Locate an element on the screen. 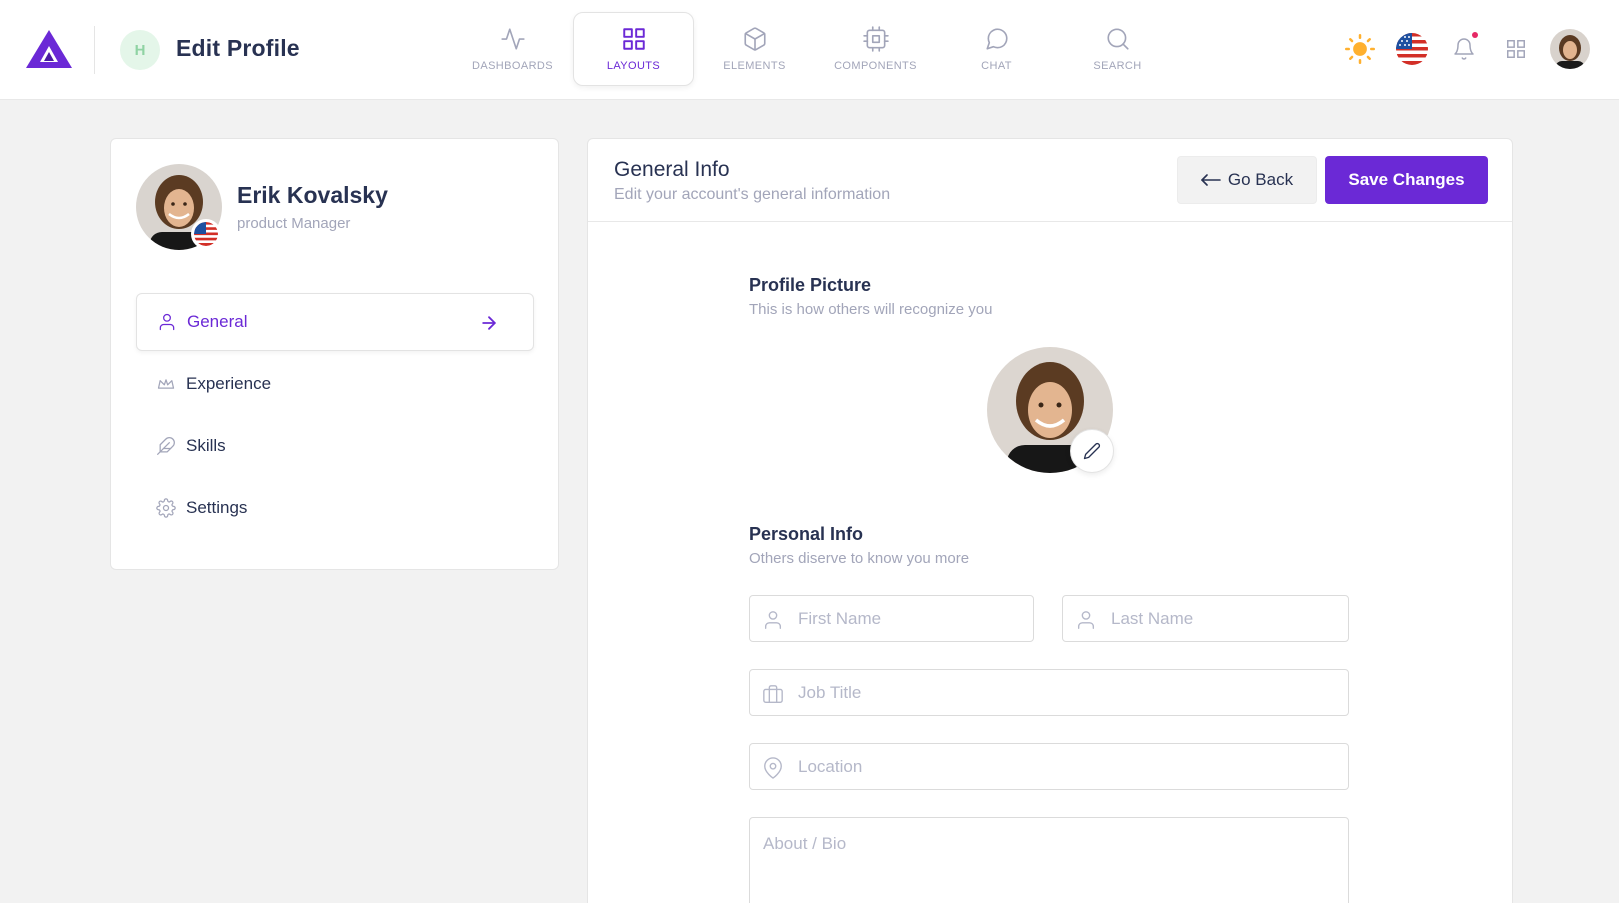 The image size is (1619, 903). user-photo is located at coordinates (1570, 49).